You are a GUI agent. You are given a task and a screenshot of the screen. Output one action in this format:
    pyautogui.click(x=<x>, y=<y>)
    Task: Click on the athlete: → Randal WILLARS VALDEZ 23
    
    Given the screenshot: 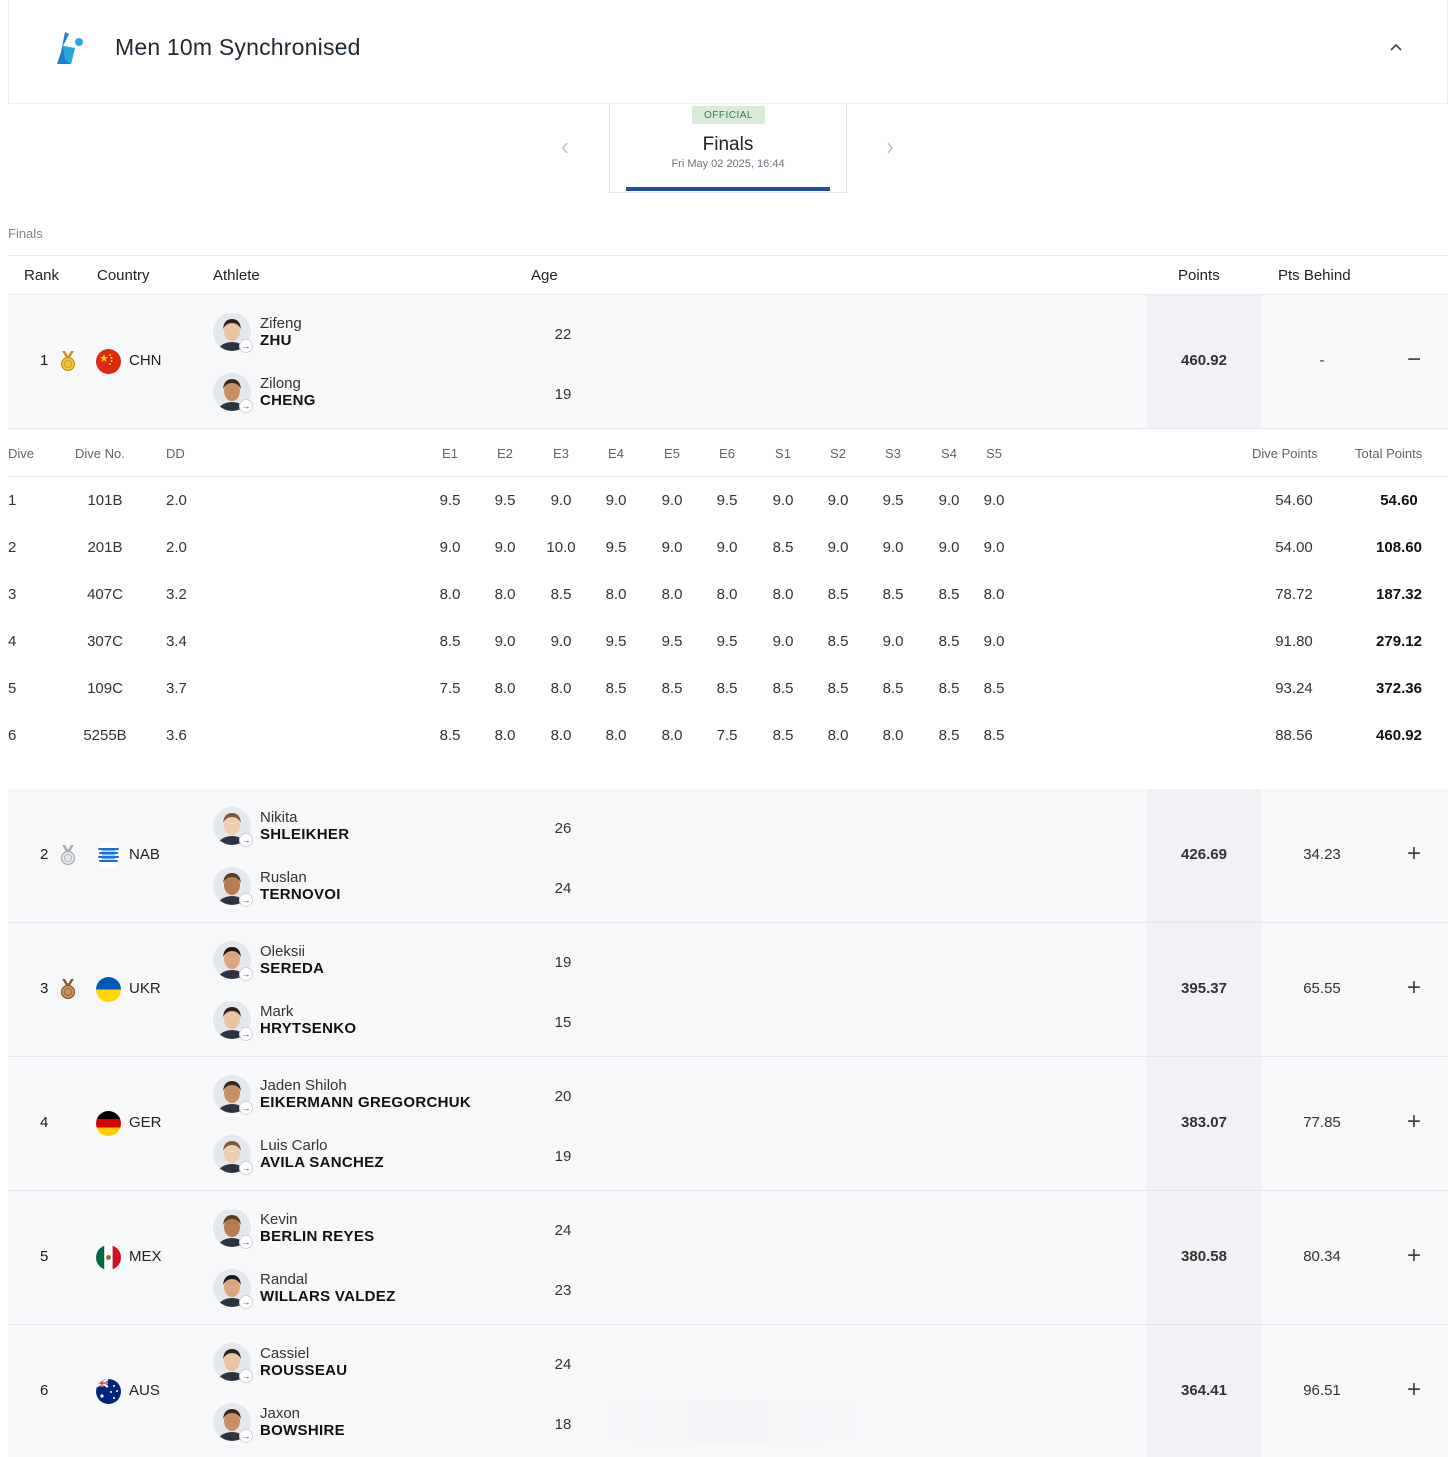 What is the action you would take?
    pyautogui.click(x=423, y=1291)
    